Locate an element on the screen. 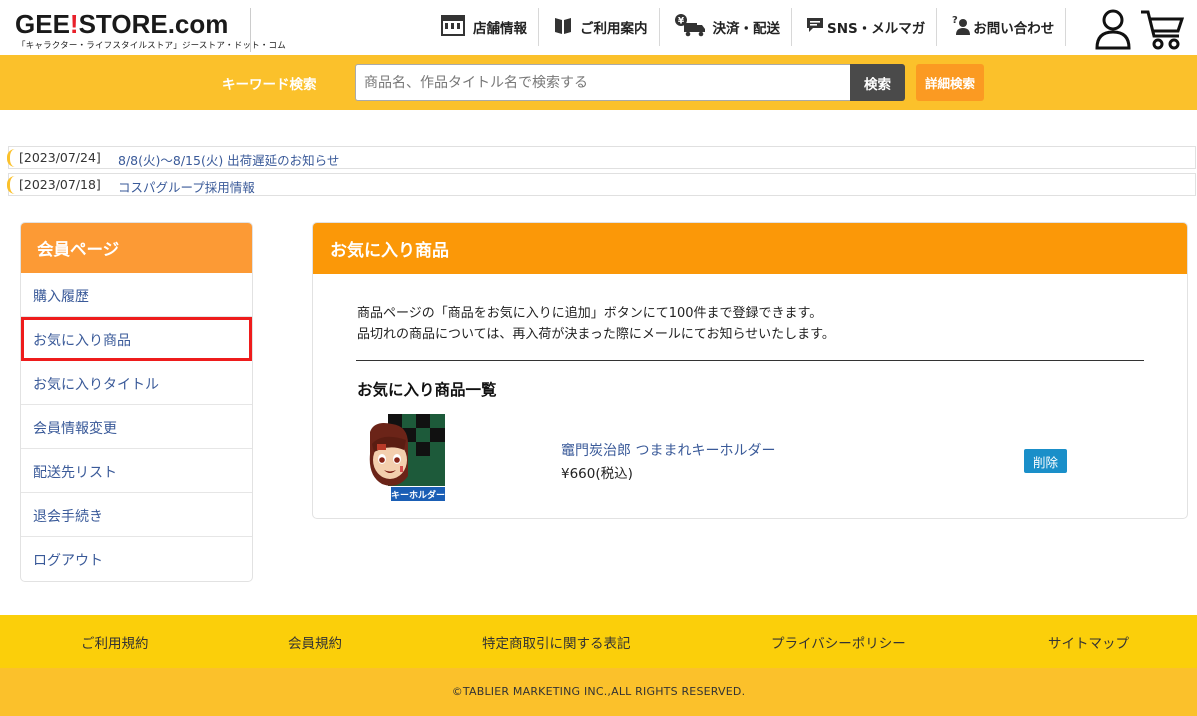 This screenshot has width=1197, height=716. nav-label: お問い合わせ is located at coordinates (1014, 29).